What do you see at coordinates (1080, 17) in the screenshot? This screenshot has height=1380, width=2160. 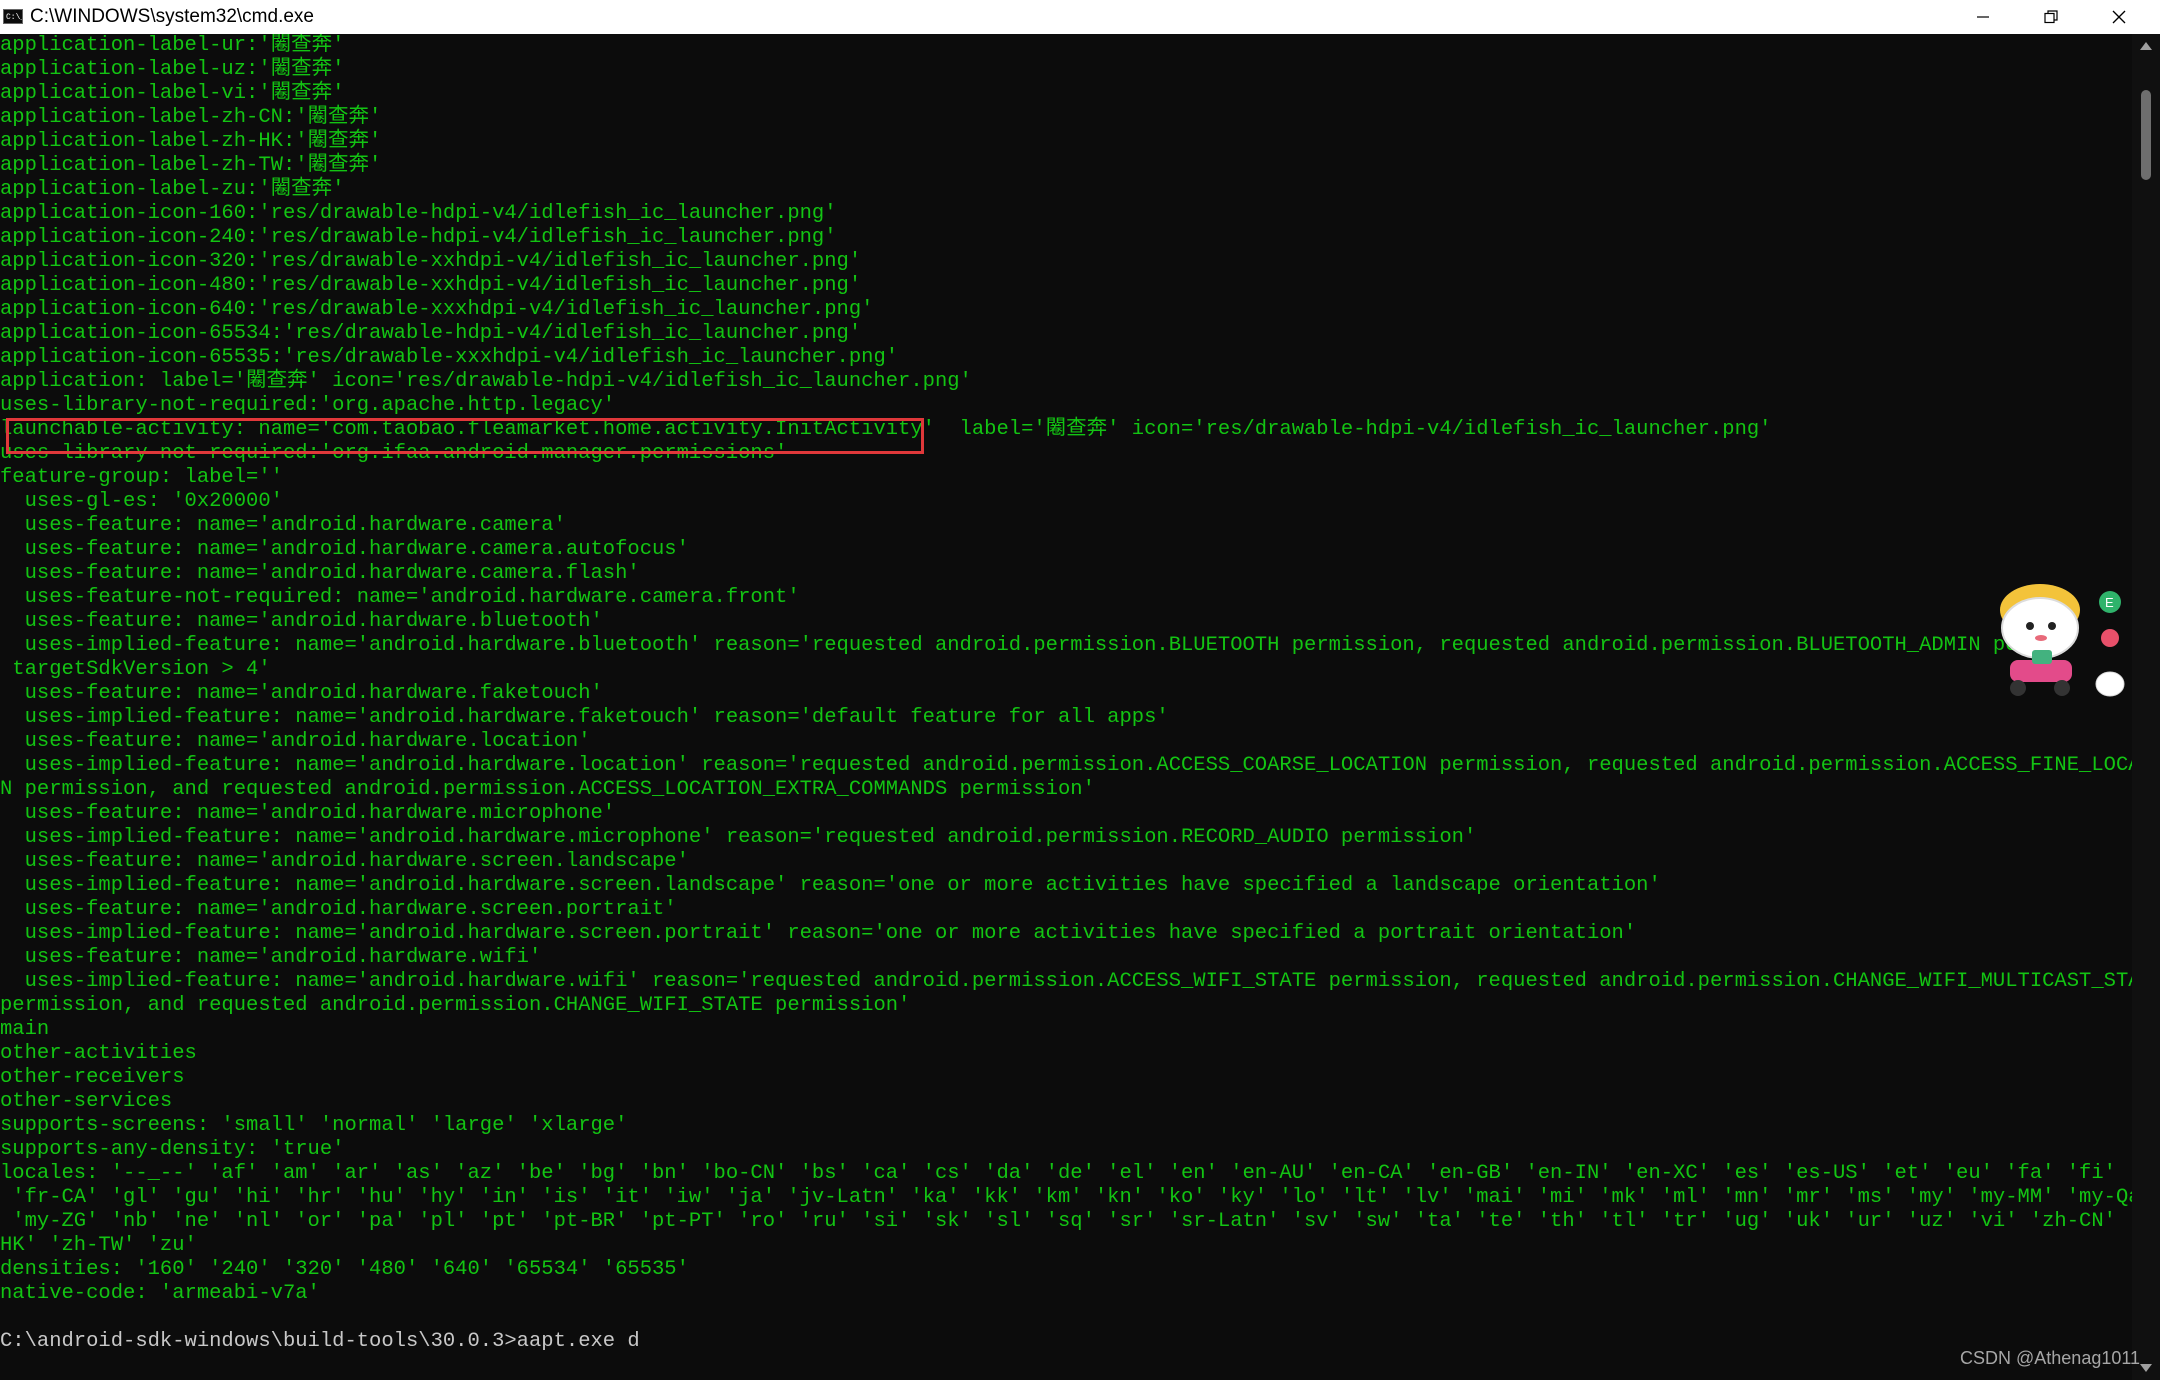 I see `title-bar: C:\_ C:\WINDOWS\system32\cmd.exe` at bounding box center [1080, 17].